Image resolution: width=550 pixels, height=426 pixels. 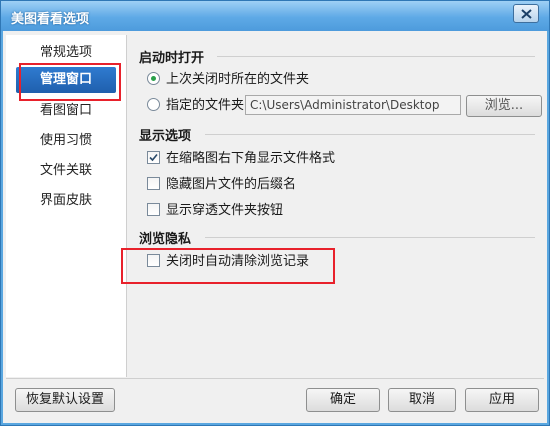 What do you see at coordinates (66, 111) in the screenshot?
I see `sidebar-item-view-window: 看图窗口` at bounding box center [66, 111].